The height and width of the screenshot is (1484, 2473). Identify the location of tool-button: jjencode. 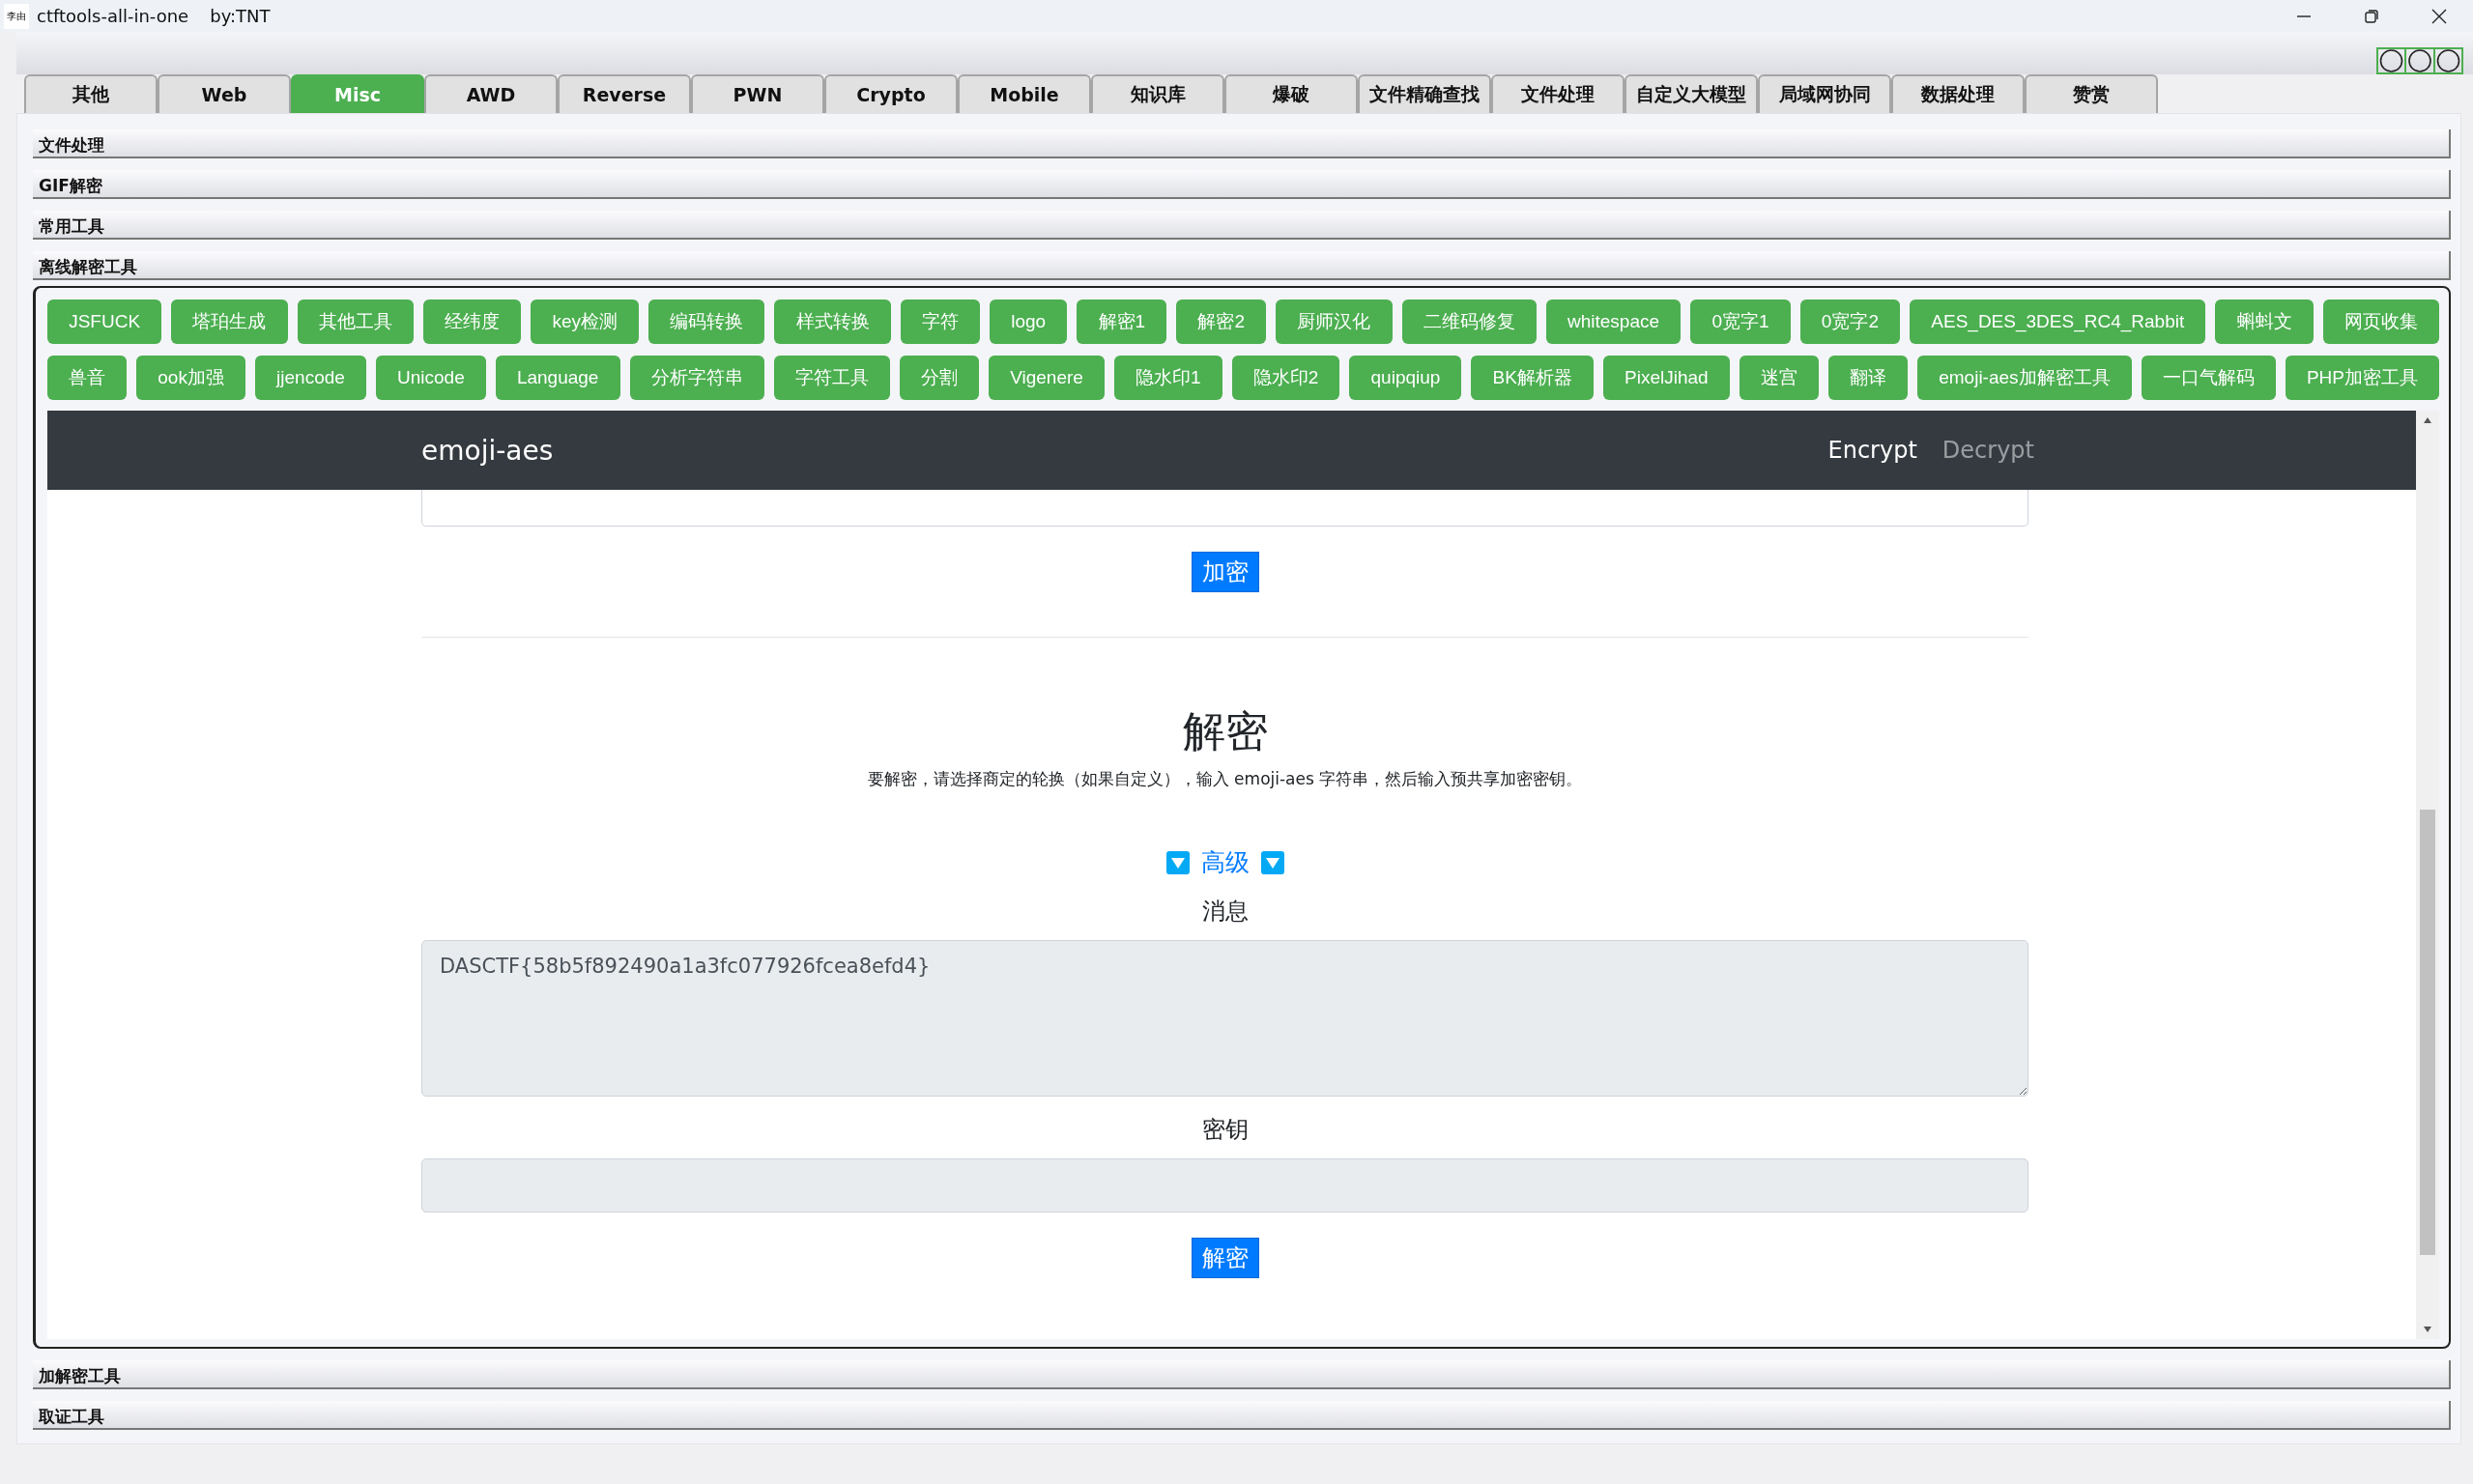
(310, 378).